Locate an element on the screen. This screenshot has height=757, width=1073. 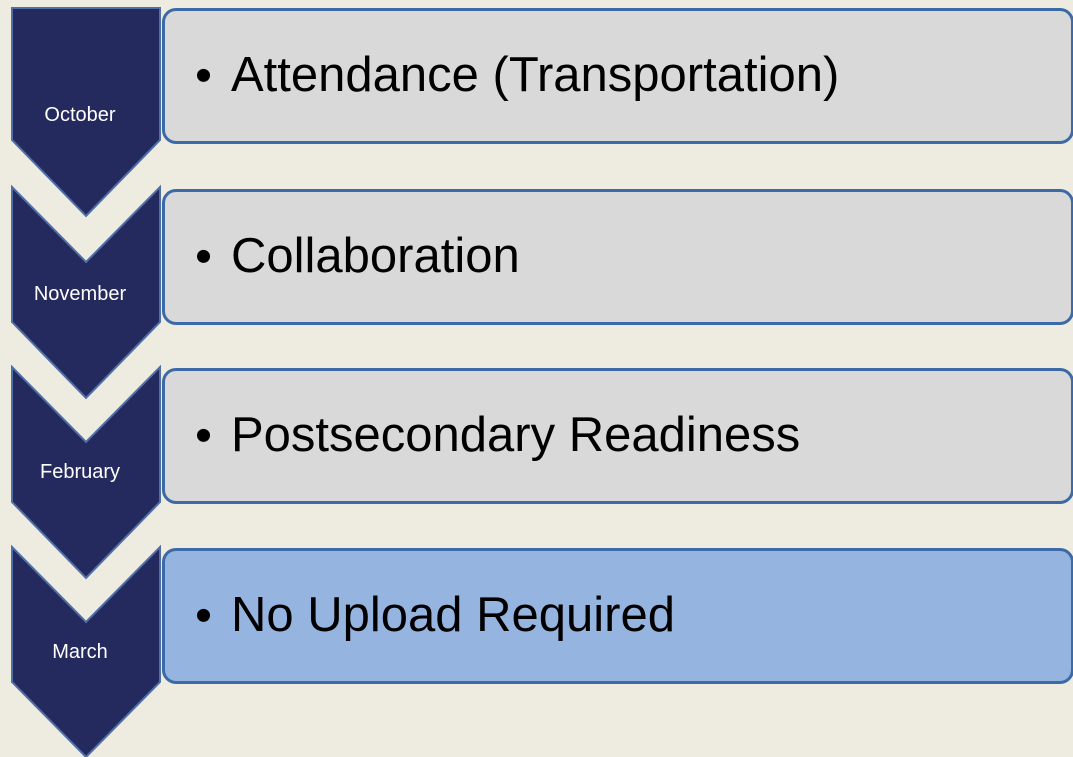
step-item-february: Postsecondary Readiness is located at coordinates (498, 435).